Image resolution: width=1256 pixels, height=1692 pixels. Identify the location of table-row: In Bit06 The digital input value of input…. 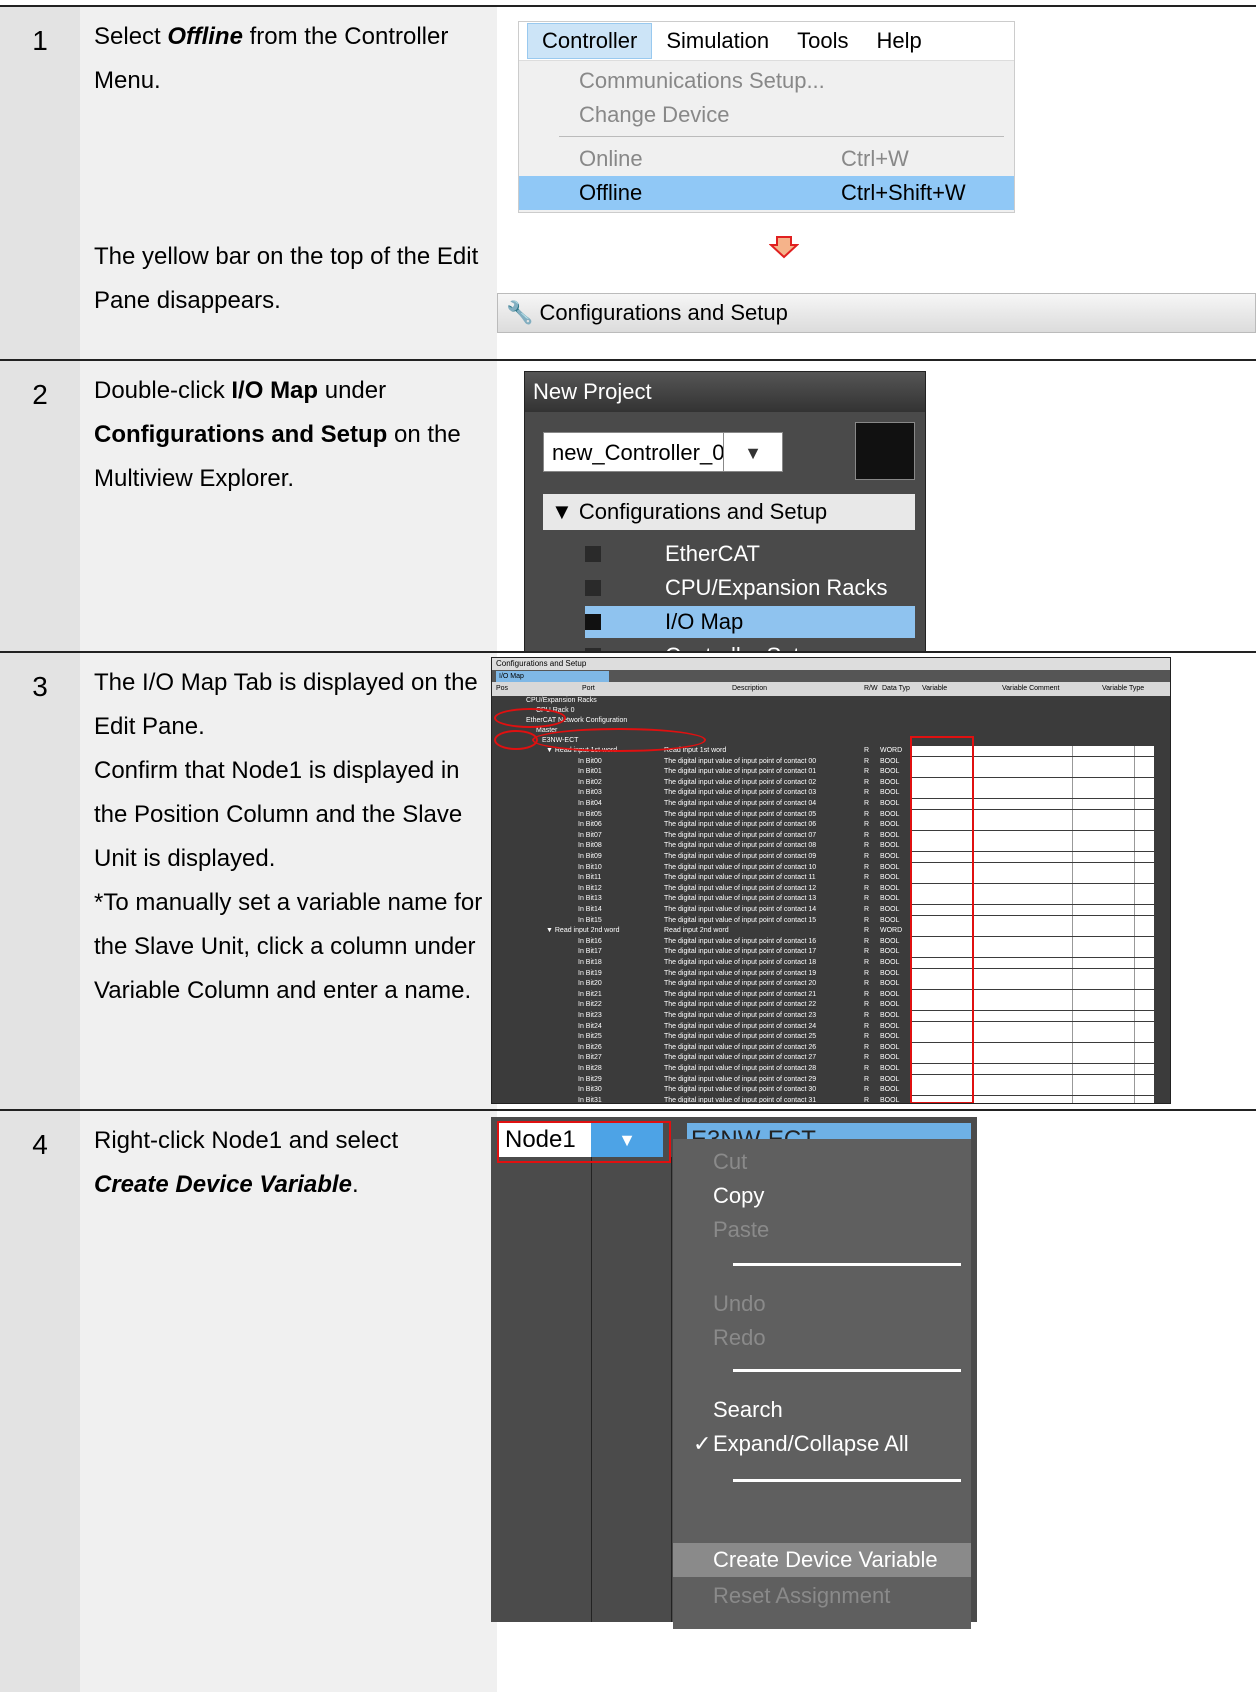
(831, 825).